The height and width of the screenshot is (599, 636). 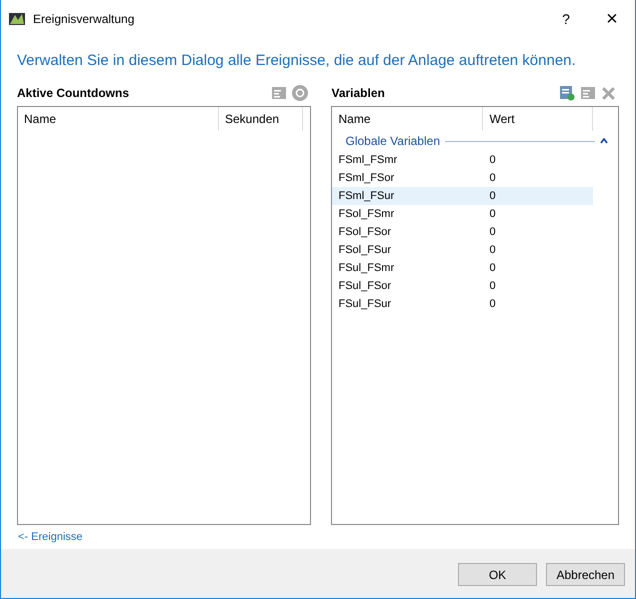 I want to click on close-icon, so click(x=608, y=93).